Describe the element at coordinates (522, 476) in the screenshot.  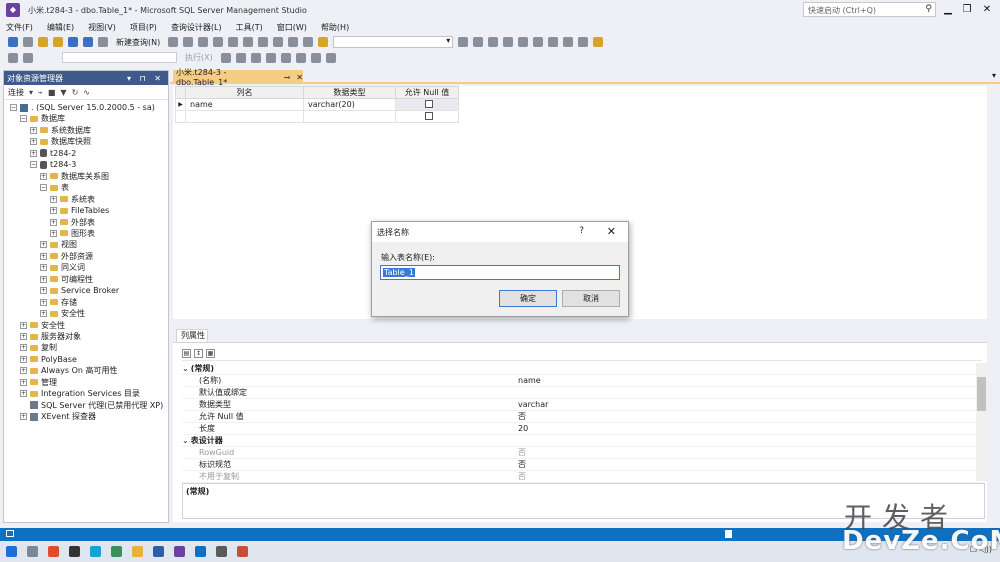
I see `property-value: 否` at that location.